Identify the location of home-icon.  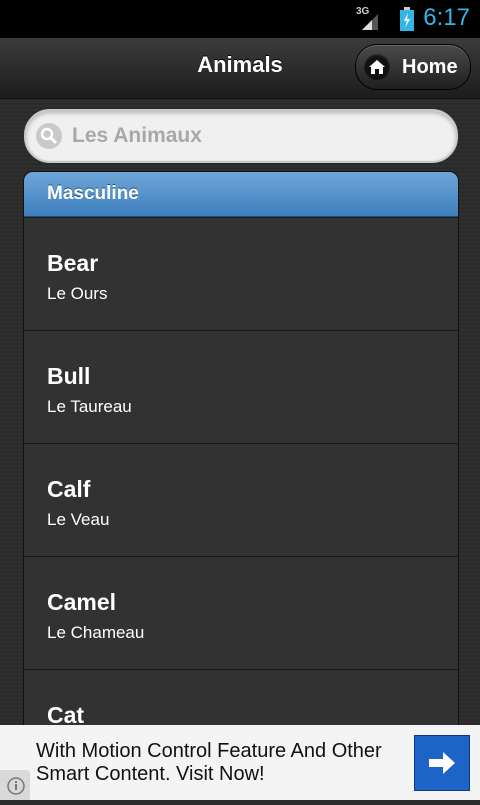
(377, 67).